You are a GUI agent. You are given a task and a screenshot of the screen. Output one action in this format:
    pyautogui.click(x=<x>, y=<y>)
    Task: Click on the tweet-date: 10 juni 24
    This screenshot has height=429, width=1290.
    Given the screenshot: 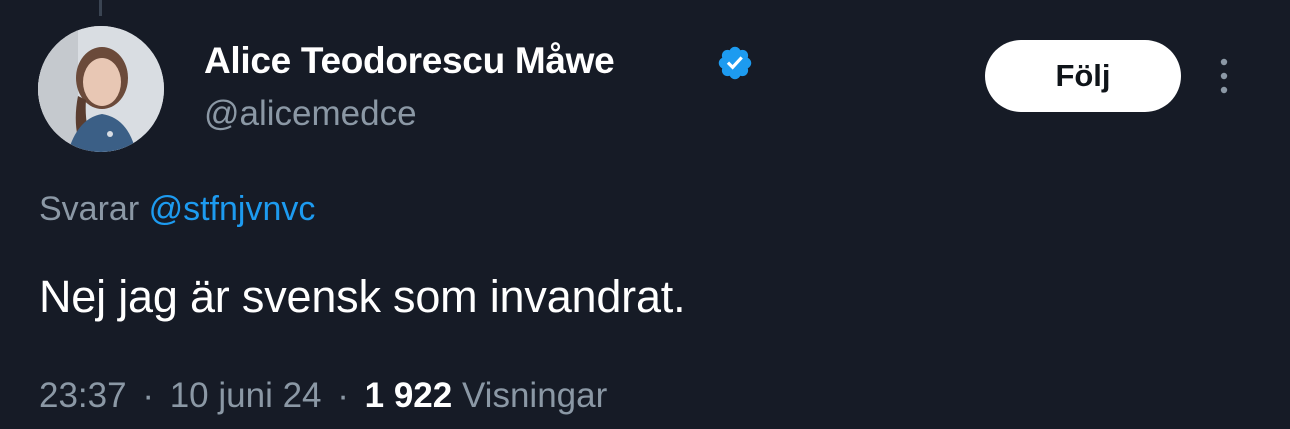 What is the action you would take?
    pyautogui.click(x=246, y=395)
    